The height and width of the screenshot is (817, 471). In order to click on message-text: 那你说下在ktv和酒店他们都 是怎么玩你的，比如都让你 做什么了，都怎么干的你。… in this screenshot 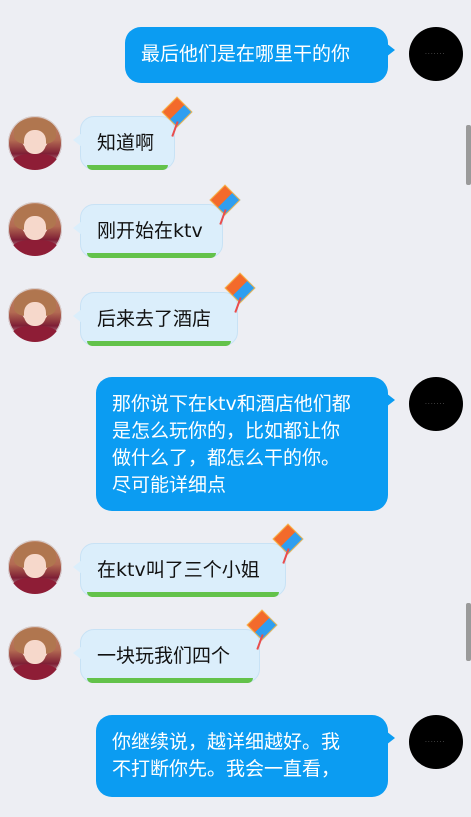, I will do `click(231, 444)`.